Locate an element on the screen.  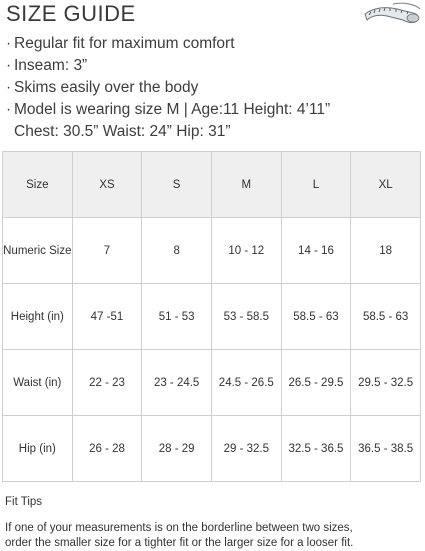
header-cell: Size is located at coordinates (37, 184).